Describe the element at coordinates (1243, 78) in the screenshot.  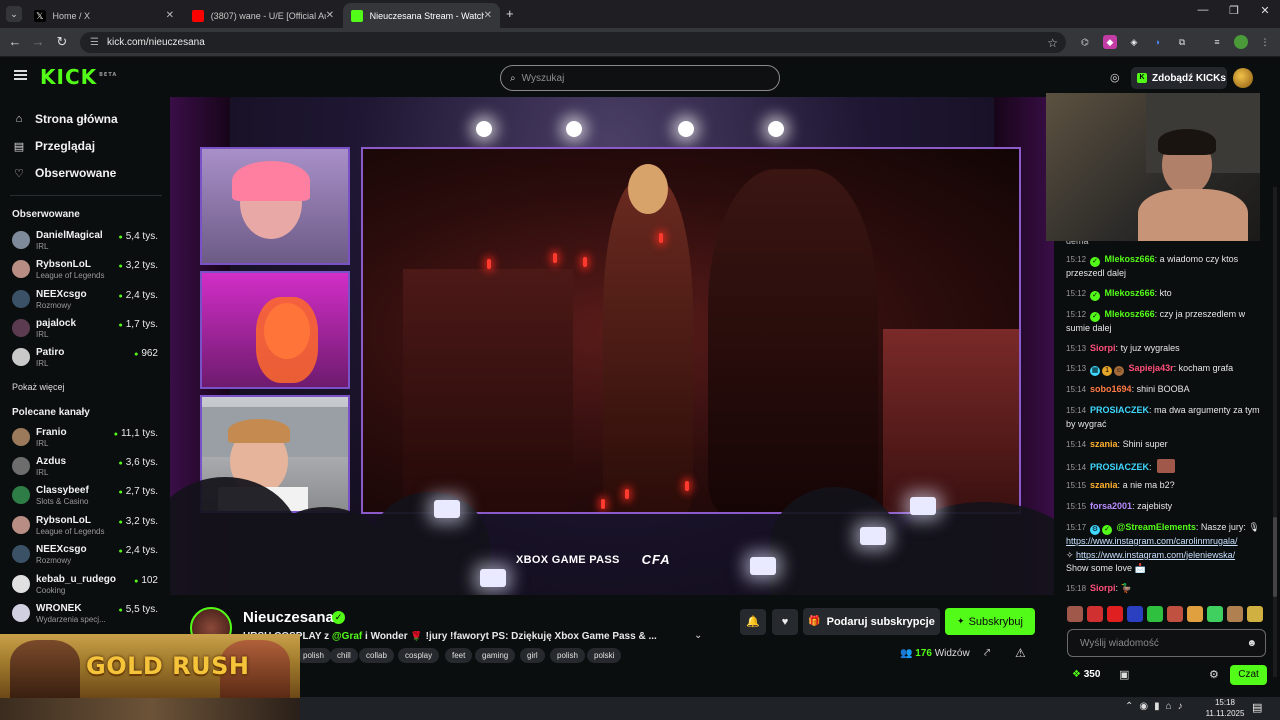
I see `user-avatar` at that location.